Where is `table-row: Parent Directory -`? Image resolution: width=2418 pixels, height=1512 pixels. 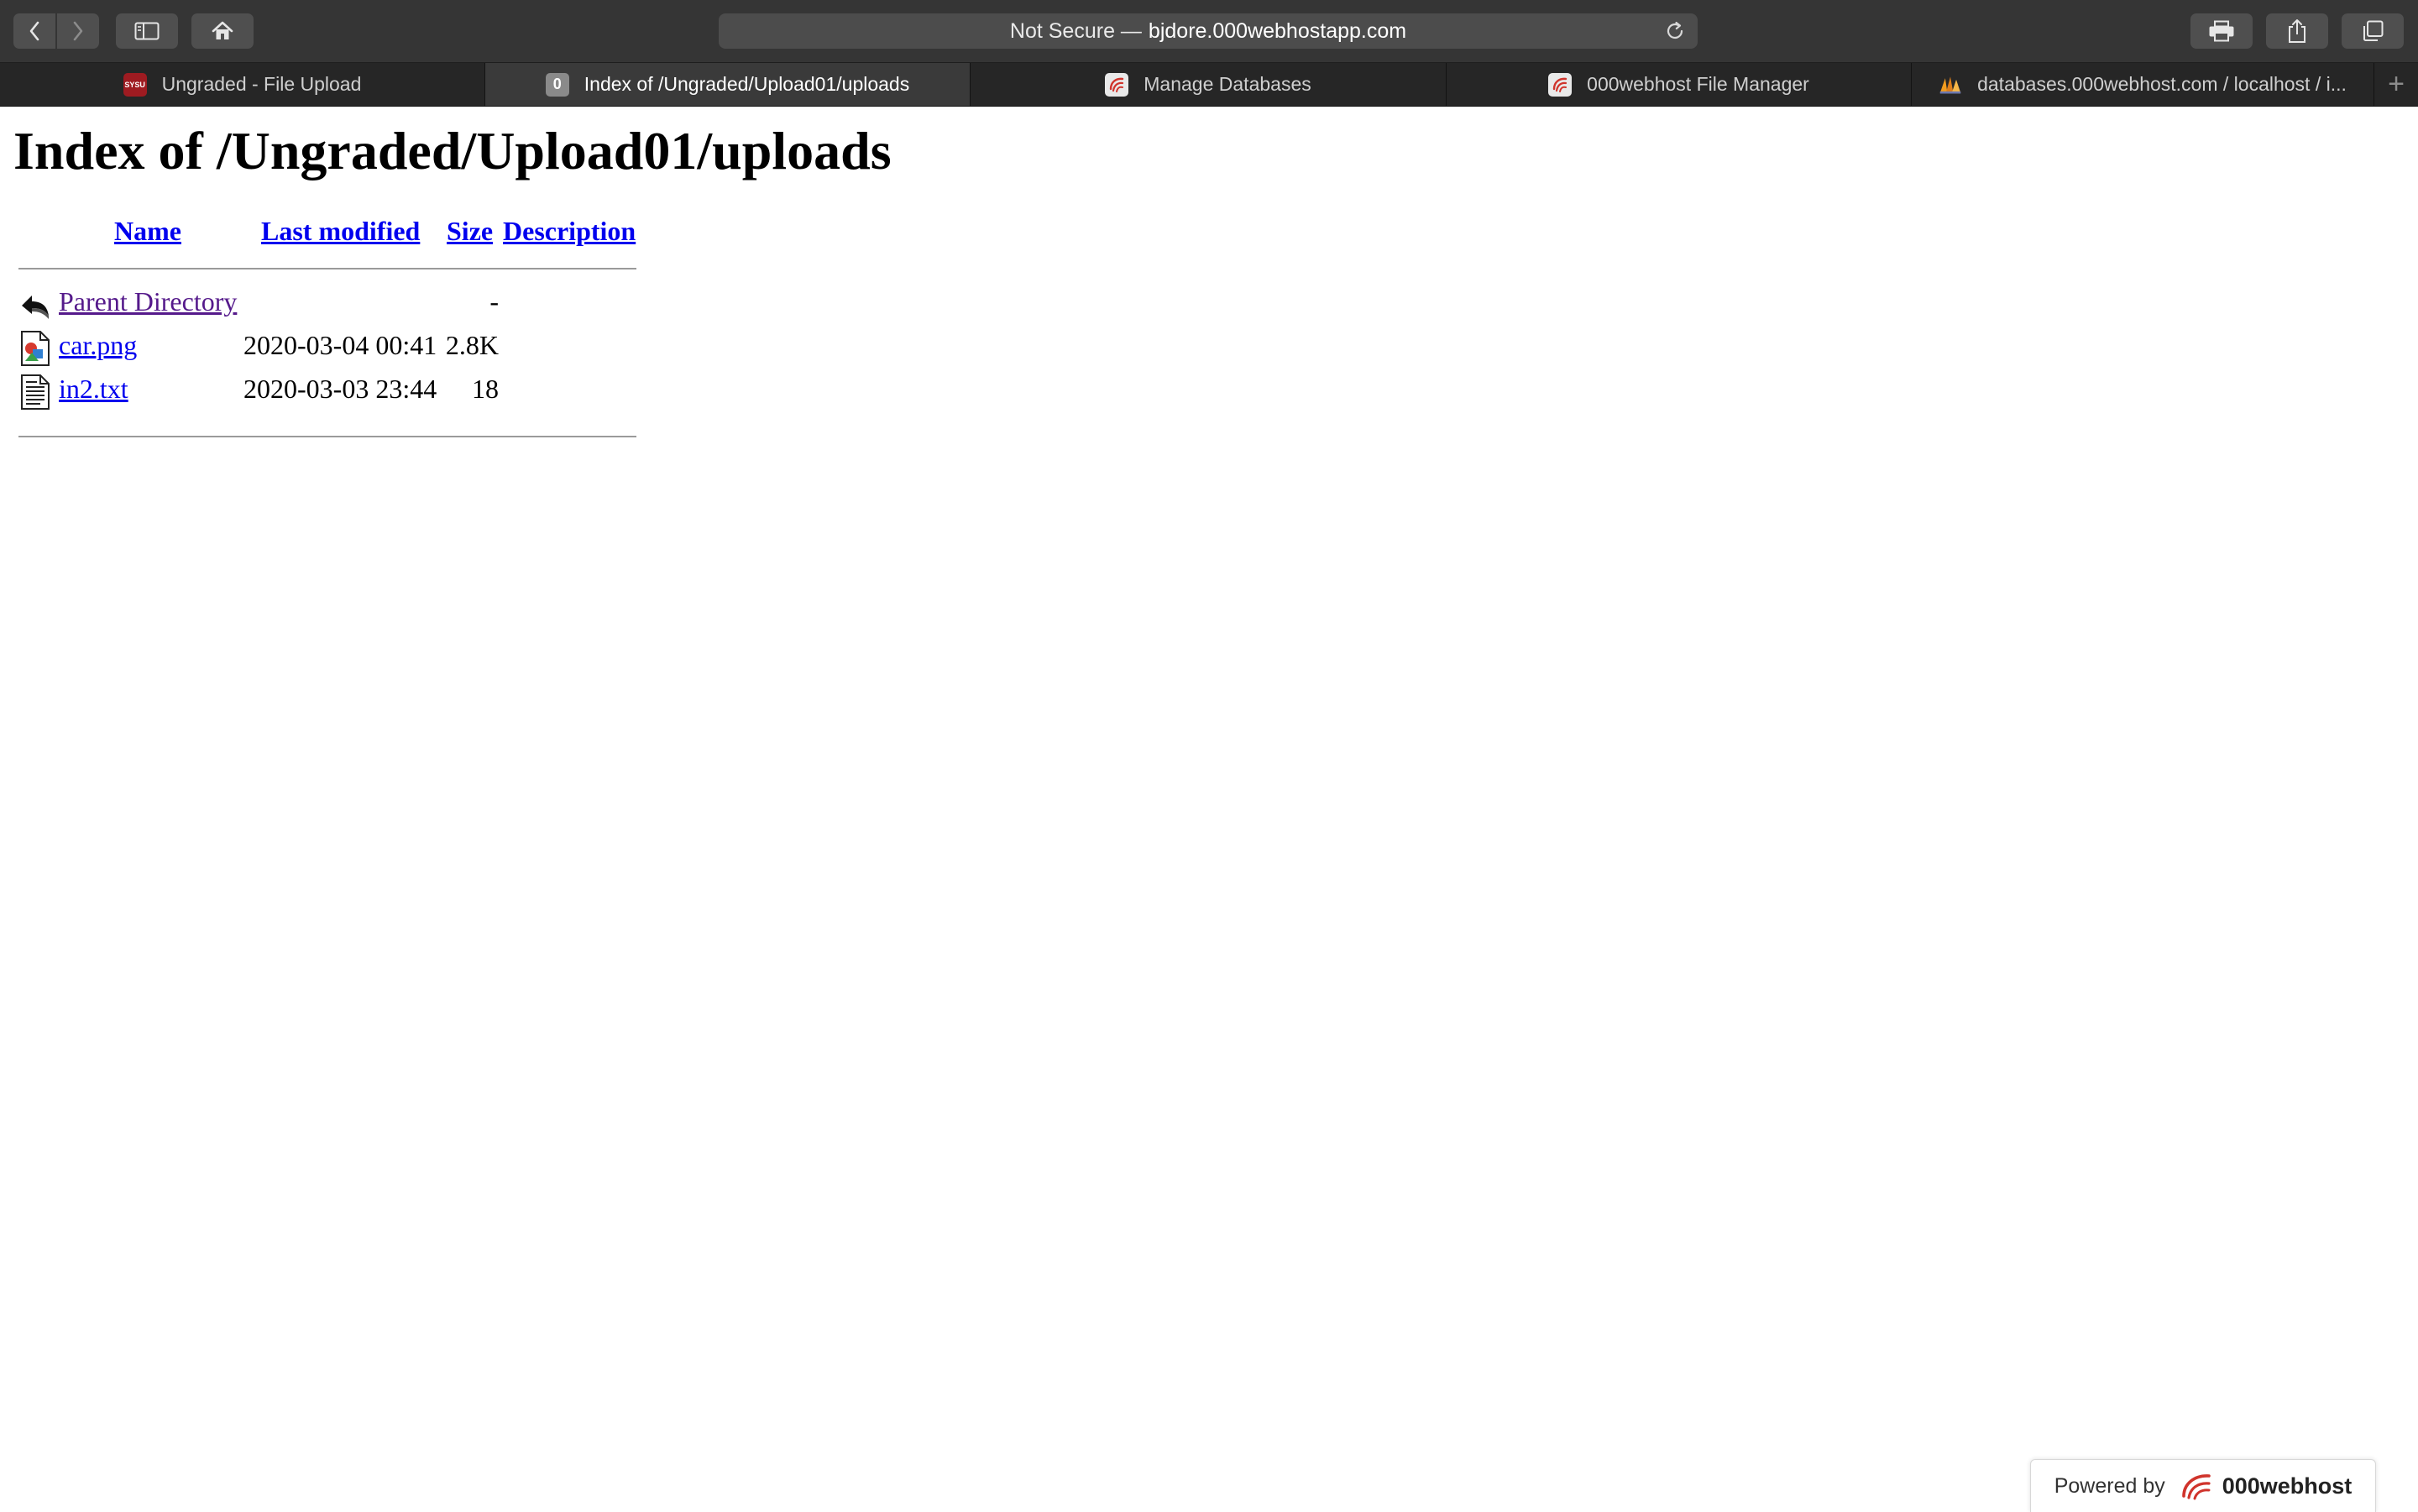 table-row: Parent Directory - is located at coordinates (326, 306).